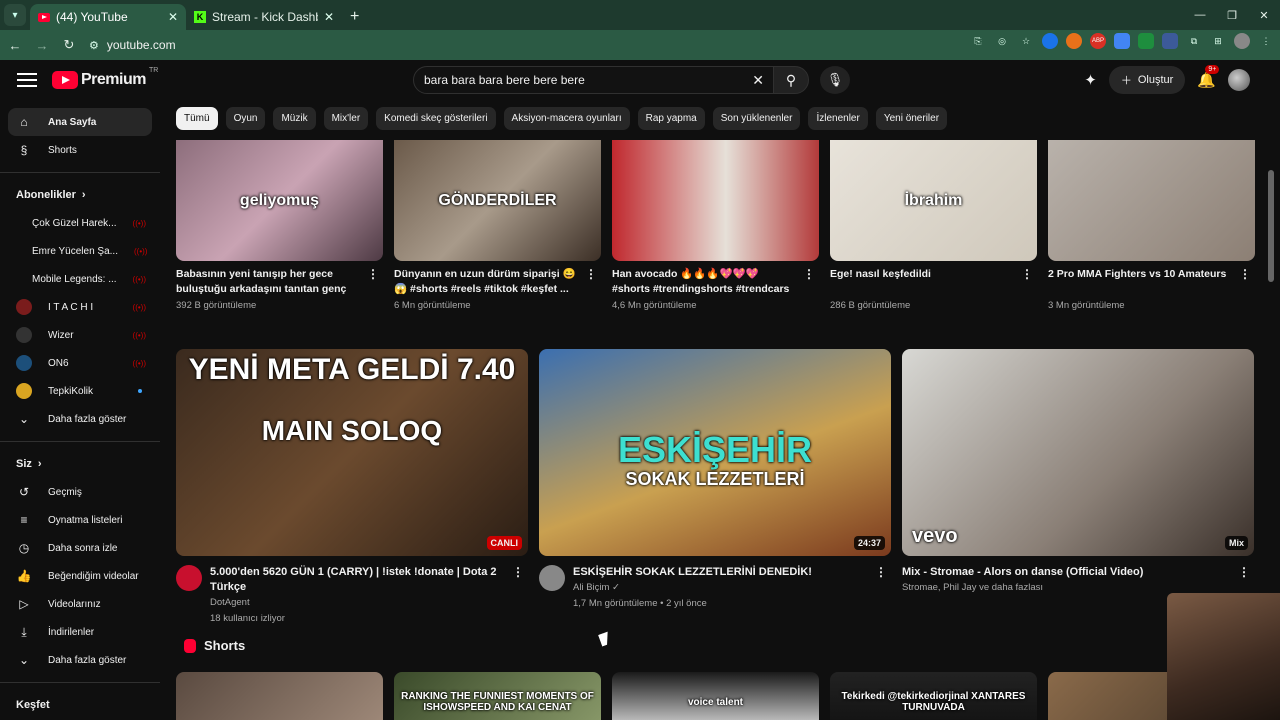 The width and height of the screenshot is (1280, 720). Describe the element at coordinates (1002, 41) in the screenshot. I see `eye-off-icon: ◎` at that location.